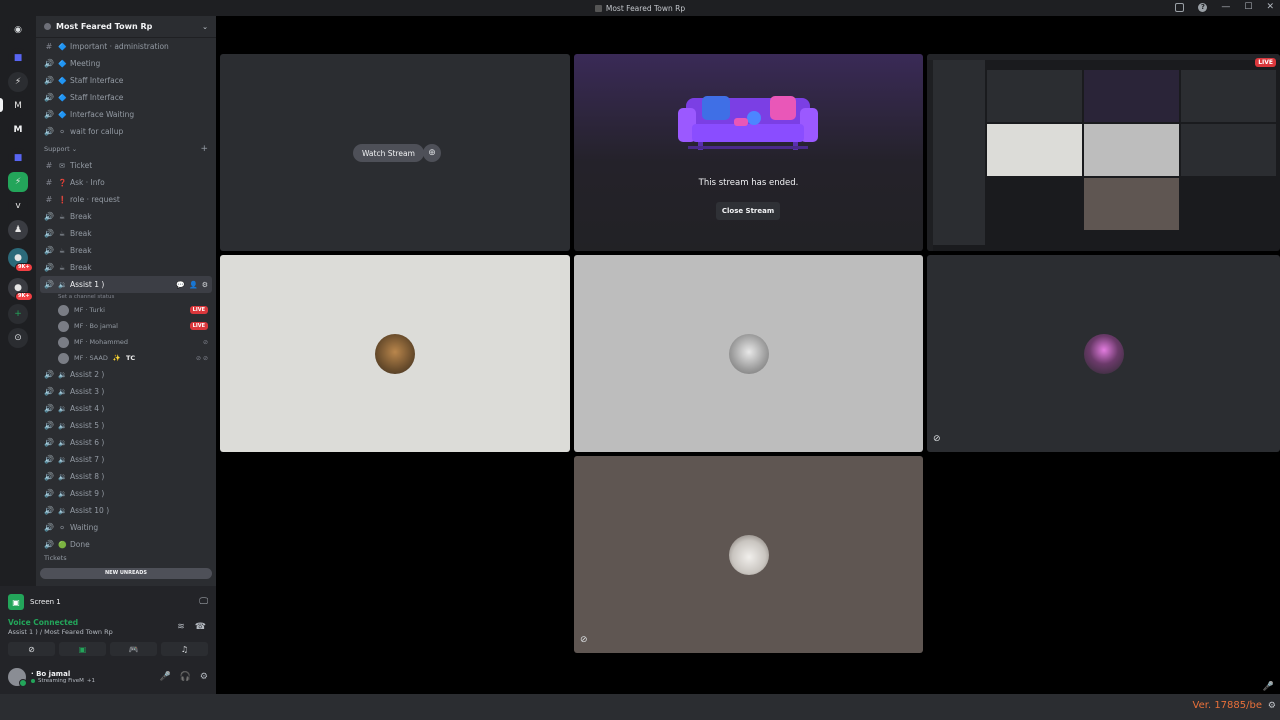  Describe the element at coordinates (18, 82) in the screenshot. I see `server-icon-1: ⚡` at that location.